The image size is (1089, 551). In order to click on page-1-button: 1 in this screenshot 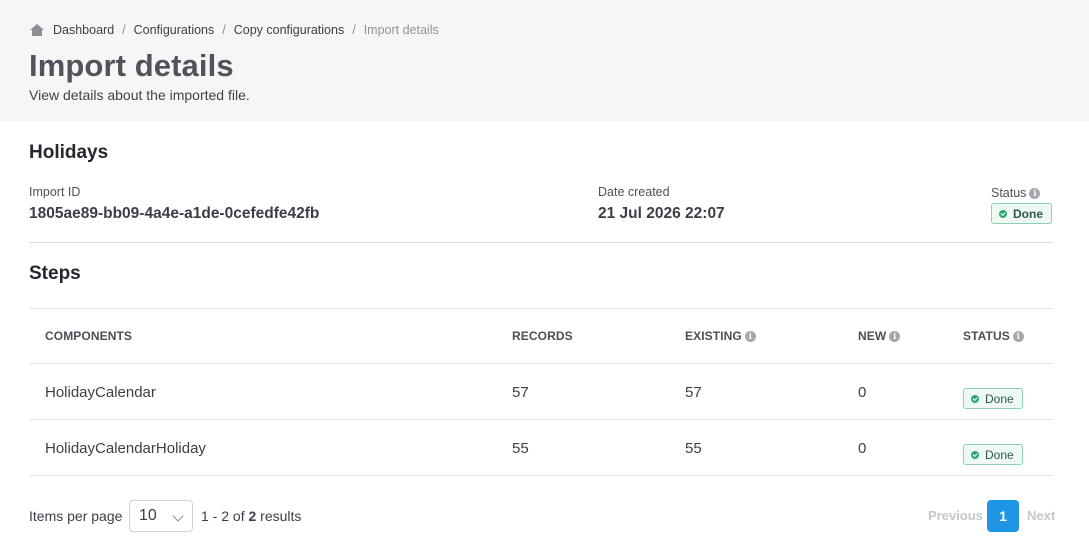, I will do `click(1003, 516)`.